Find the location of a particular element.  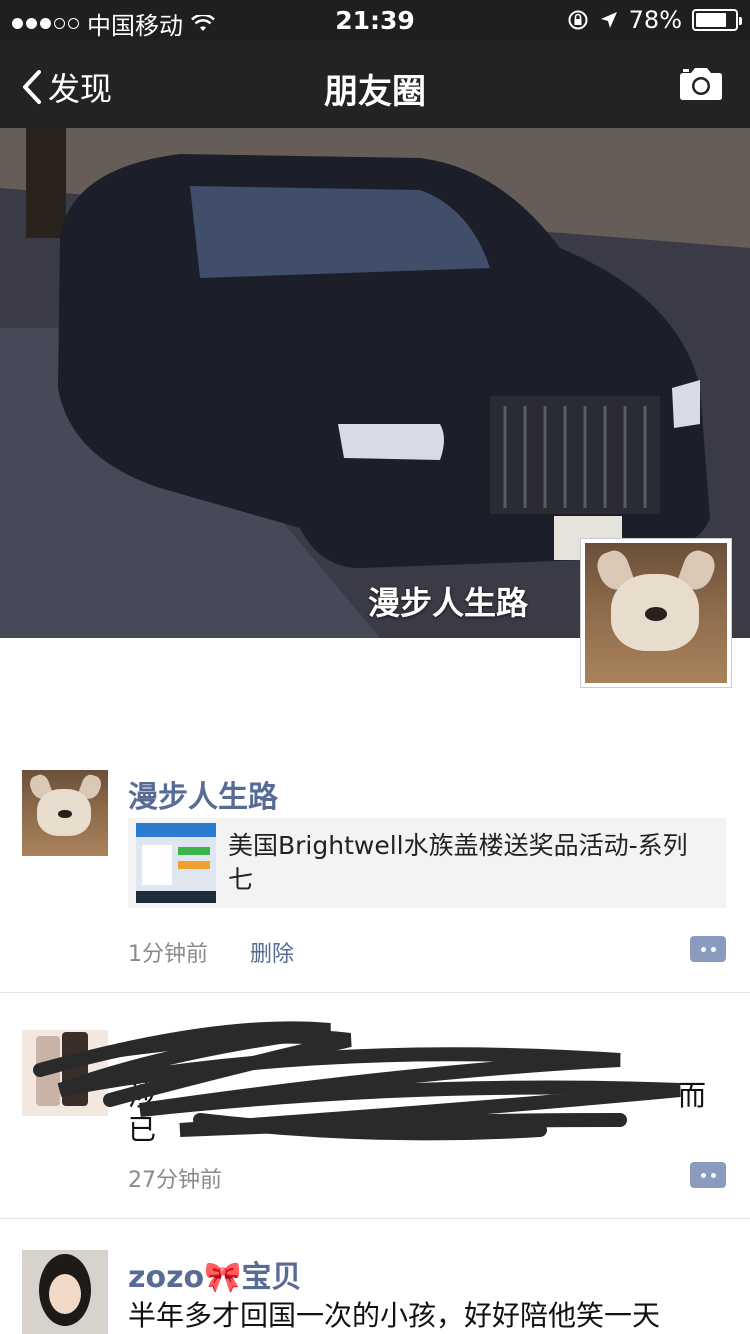

camera-button is located at coordinates (701, 86).